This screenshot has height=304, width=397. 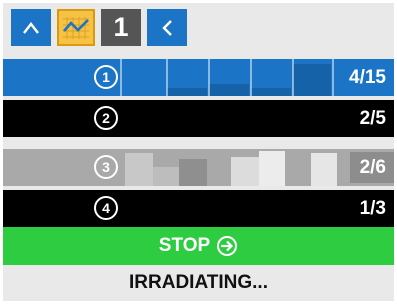 I want to click on channel-row-2: 2 2/5, so click(x=198, y=118).